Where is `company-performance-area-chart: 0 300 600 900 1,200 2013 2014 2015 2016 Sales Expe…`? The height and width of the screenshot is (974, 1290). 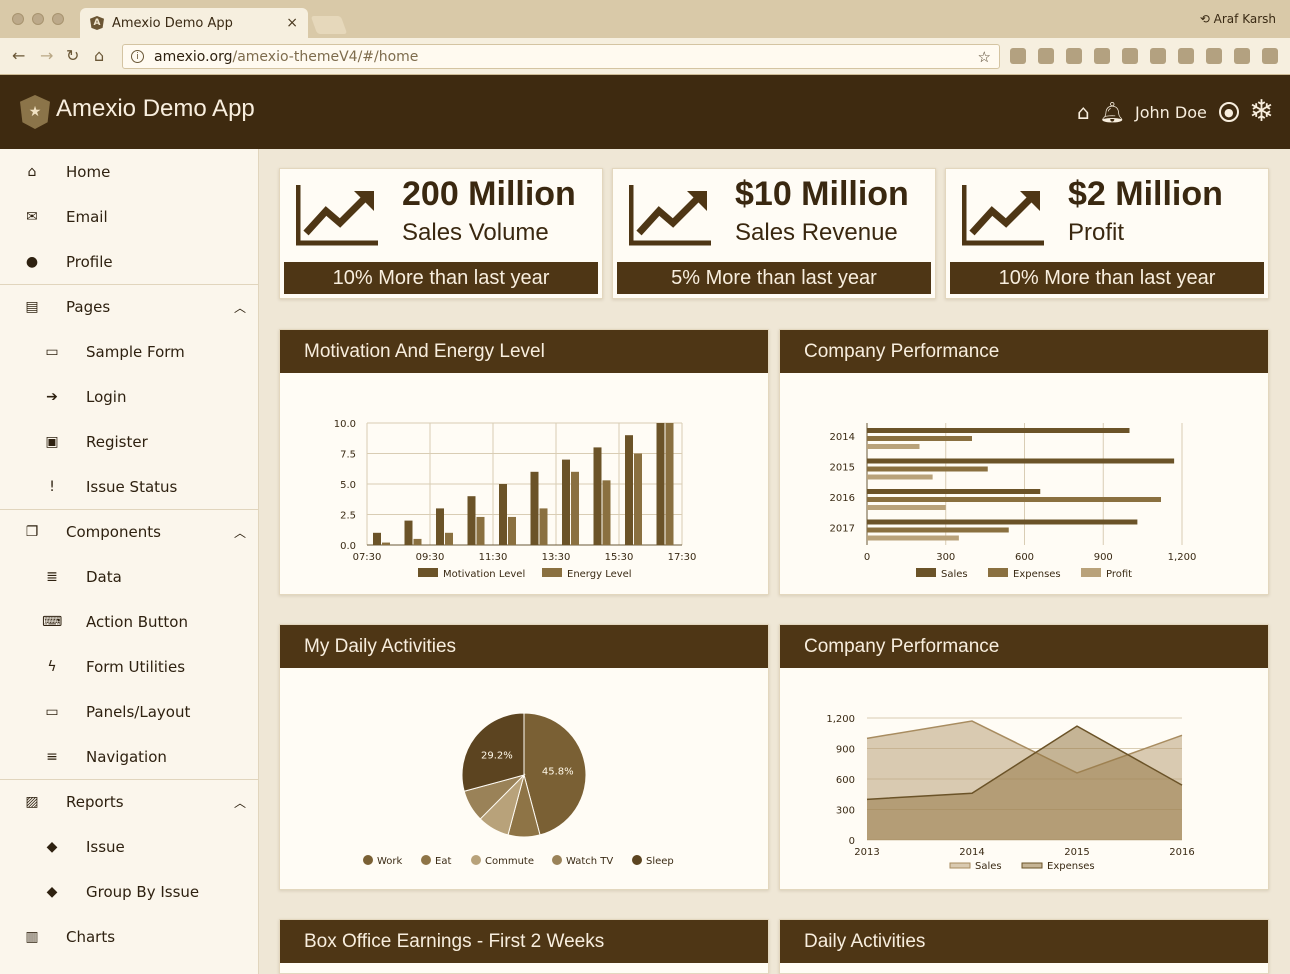 company-performance-area-chart: 0 300 600 900 1,200 2013 2014 2015 2016 Sales Expe… is located at coordinates (1010, 793).